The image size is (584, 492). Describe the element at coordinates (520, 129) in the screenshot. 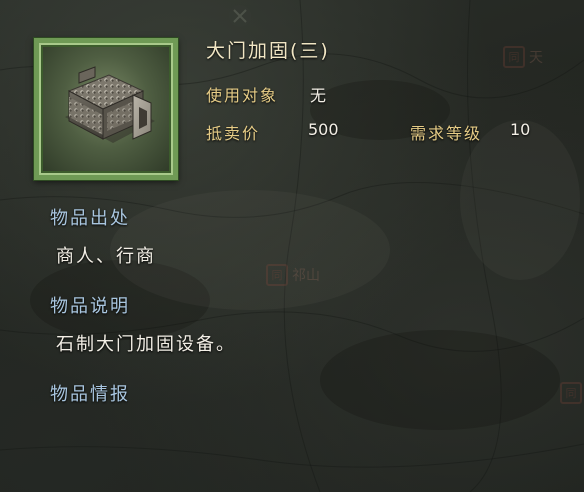

I see `level-requirement-value: 10` at that location.